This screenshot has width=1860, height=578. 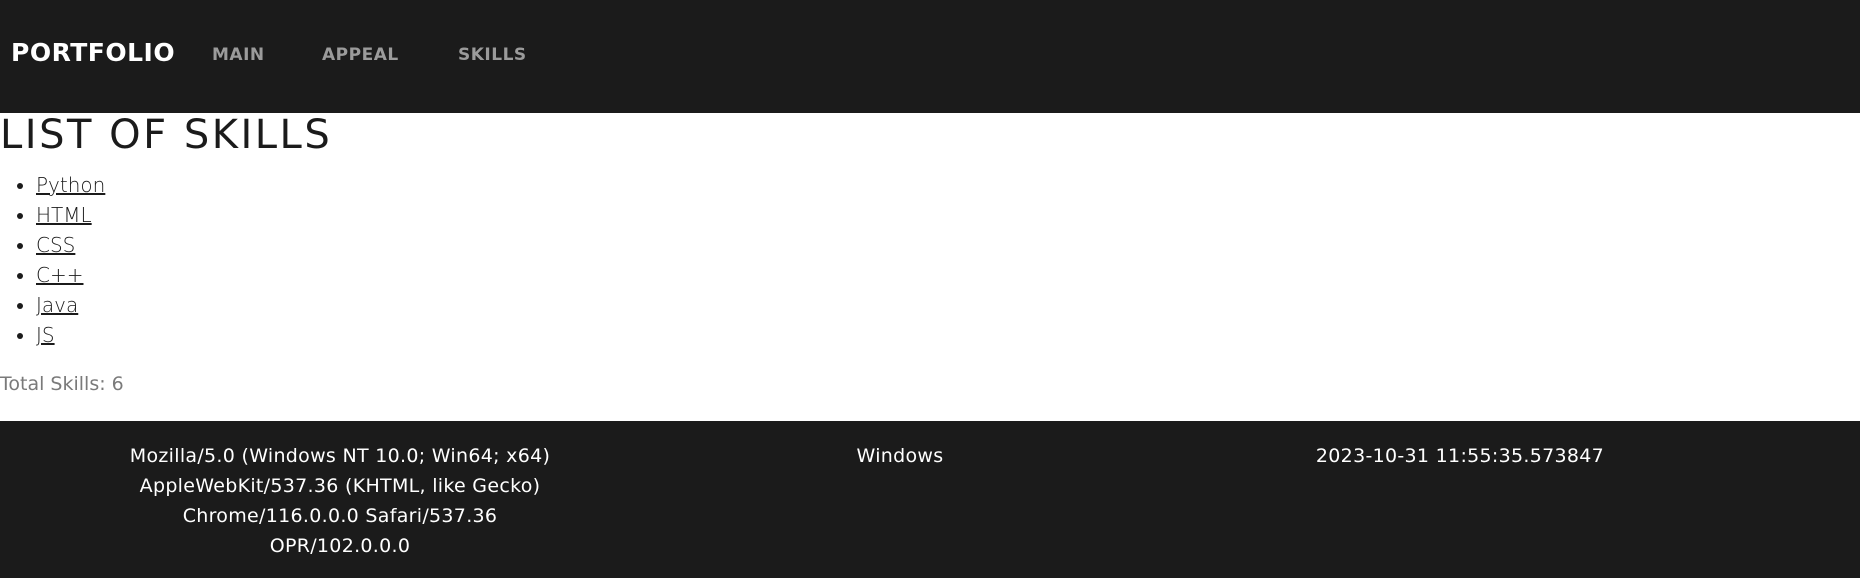 I want to click on skill-link-cpp: C++, so click(x=59, y=275).